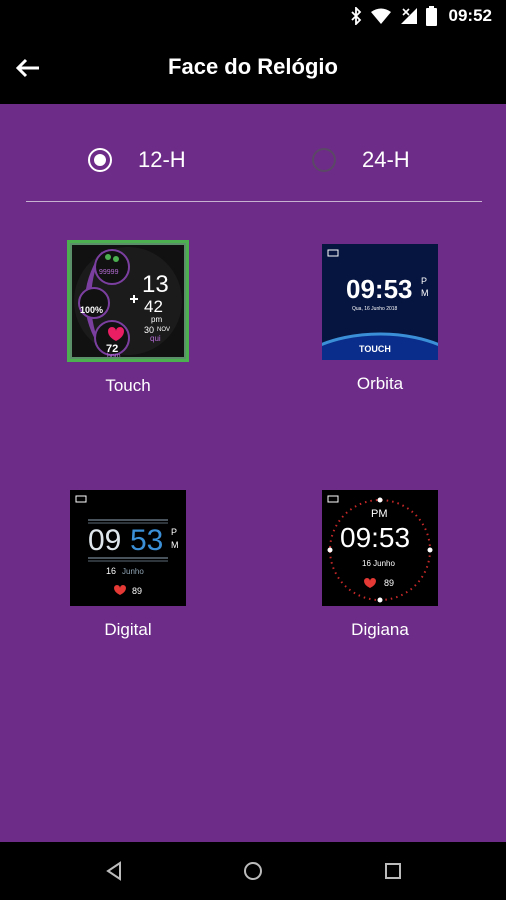 This screenshot has height=900, width=506. Describe the element at coordinates (424, 281) in the screenshot. I see `orbita-ampm-top: P` at that location.